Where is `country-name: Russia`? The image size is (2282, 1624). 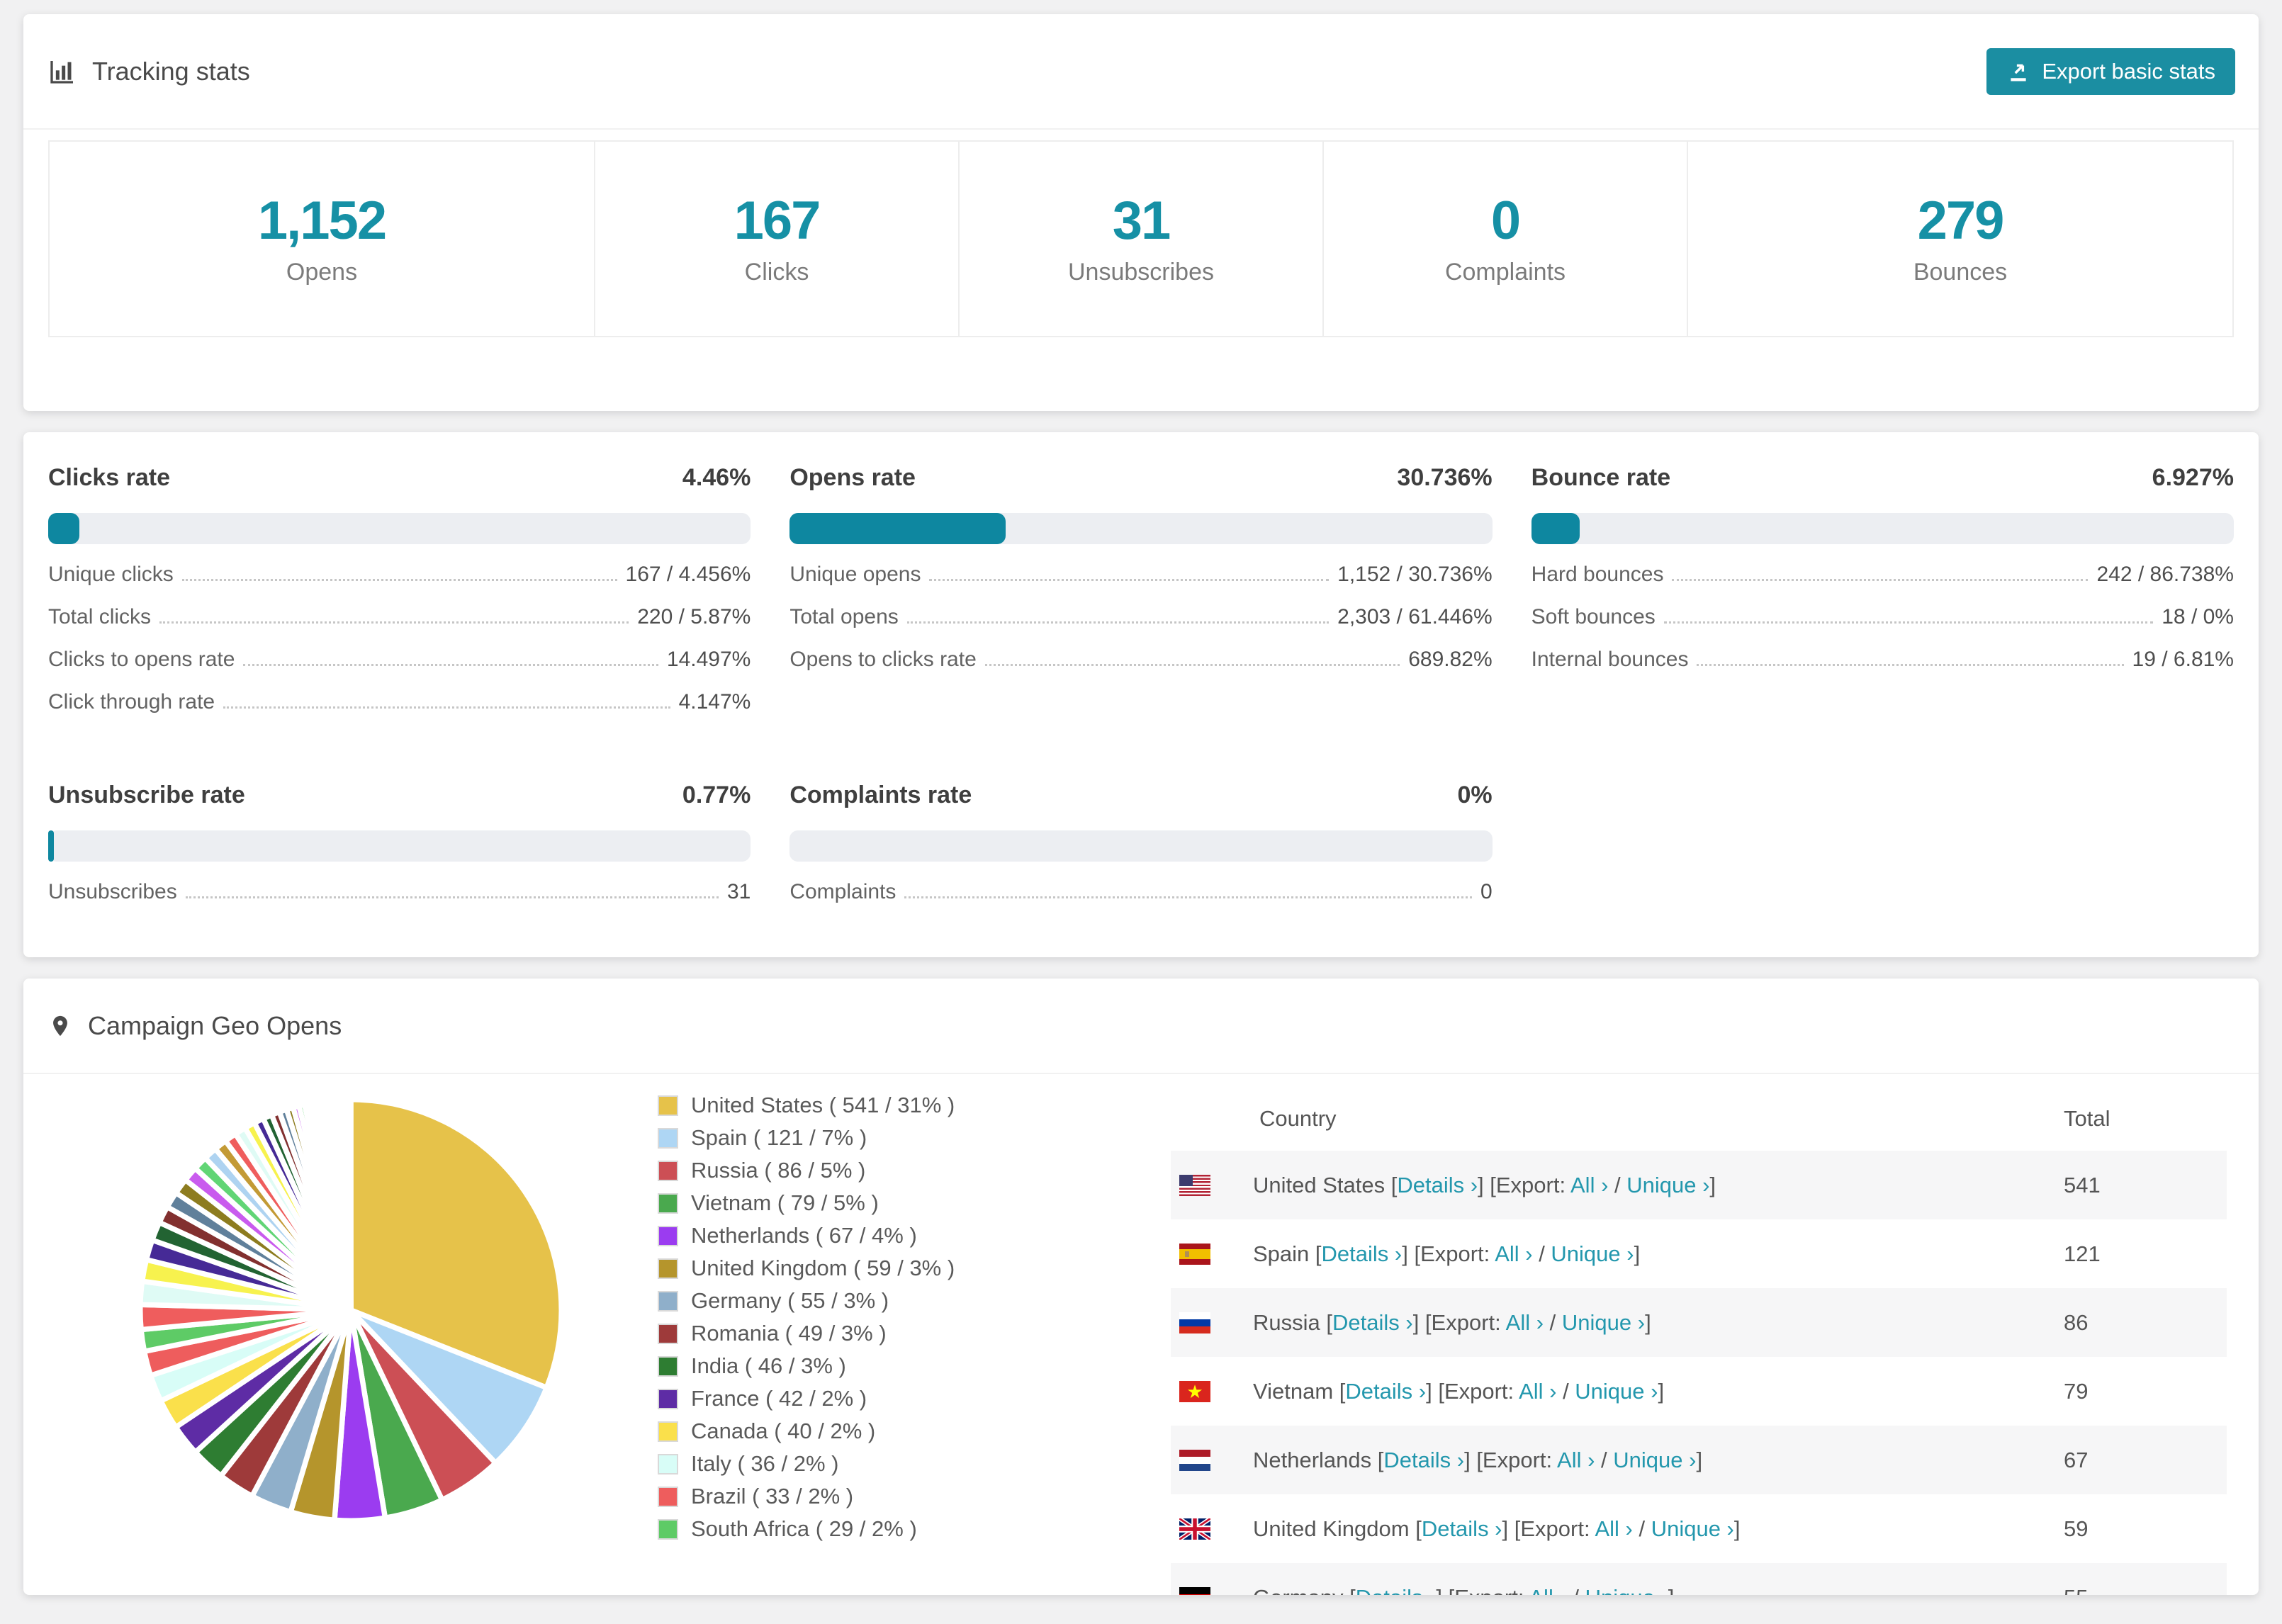
country-name: Russia is located at coordinates (1286, 1322).